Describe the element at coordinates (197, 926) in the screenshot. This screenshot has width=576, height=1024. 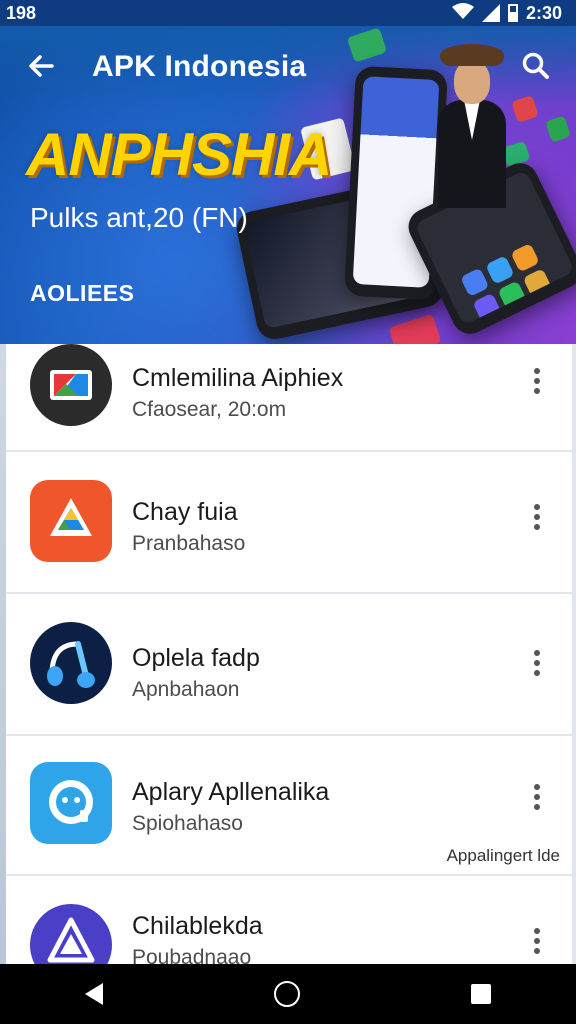
I see `app-name: Chilablekda` at that location.